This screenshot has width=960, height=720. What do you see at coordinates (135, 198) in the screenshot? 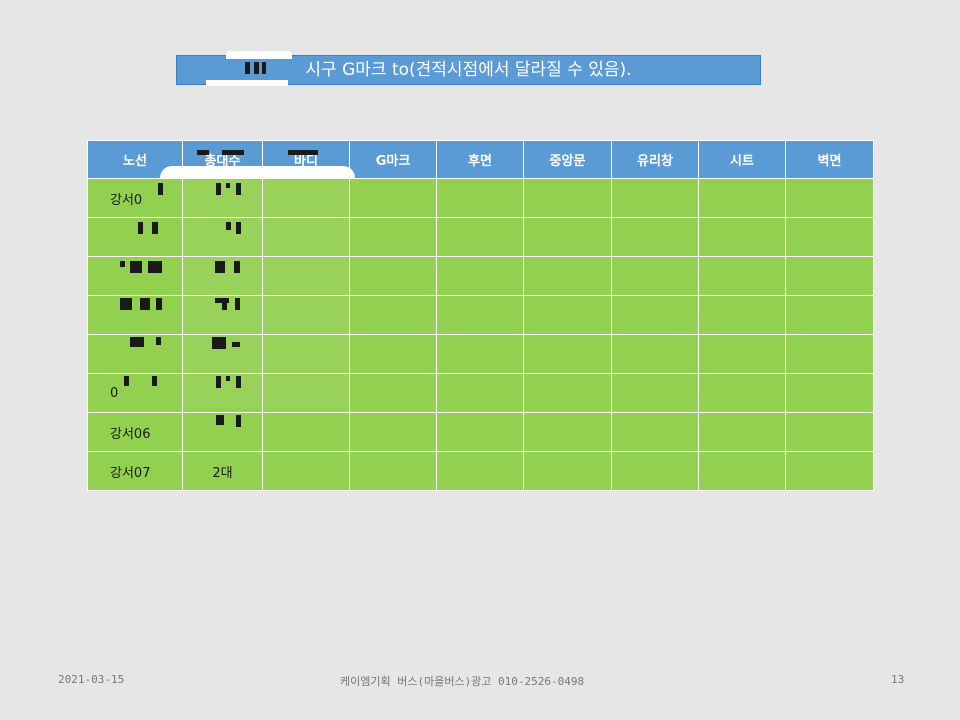
I see `cell-route: 강서0` at bounding box center [135, 198].